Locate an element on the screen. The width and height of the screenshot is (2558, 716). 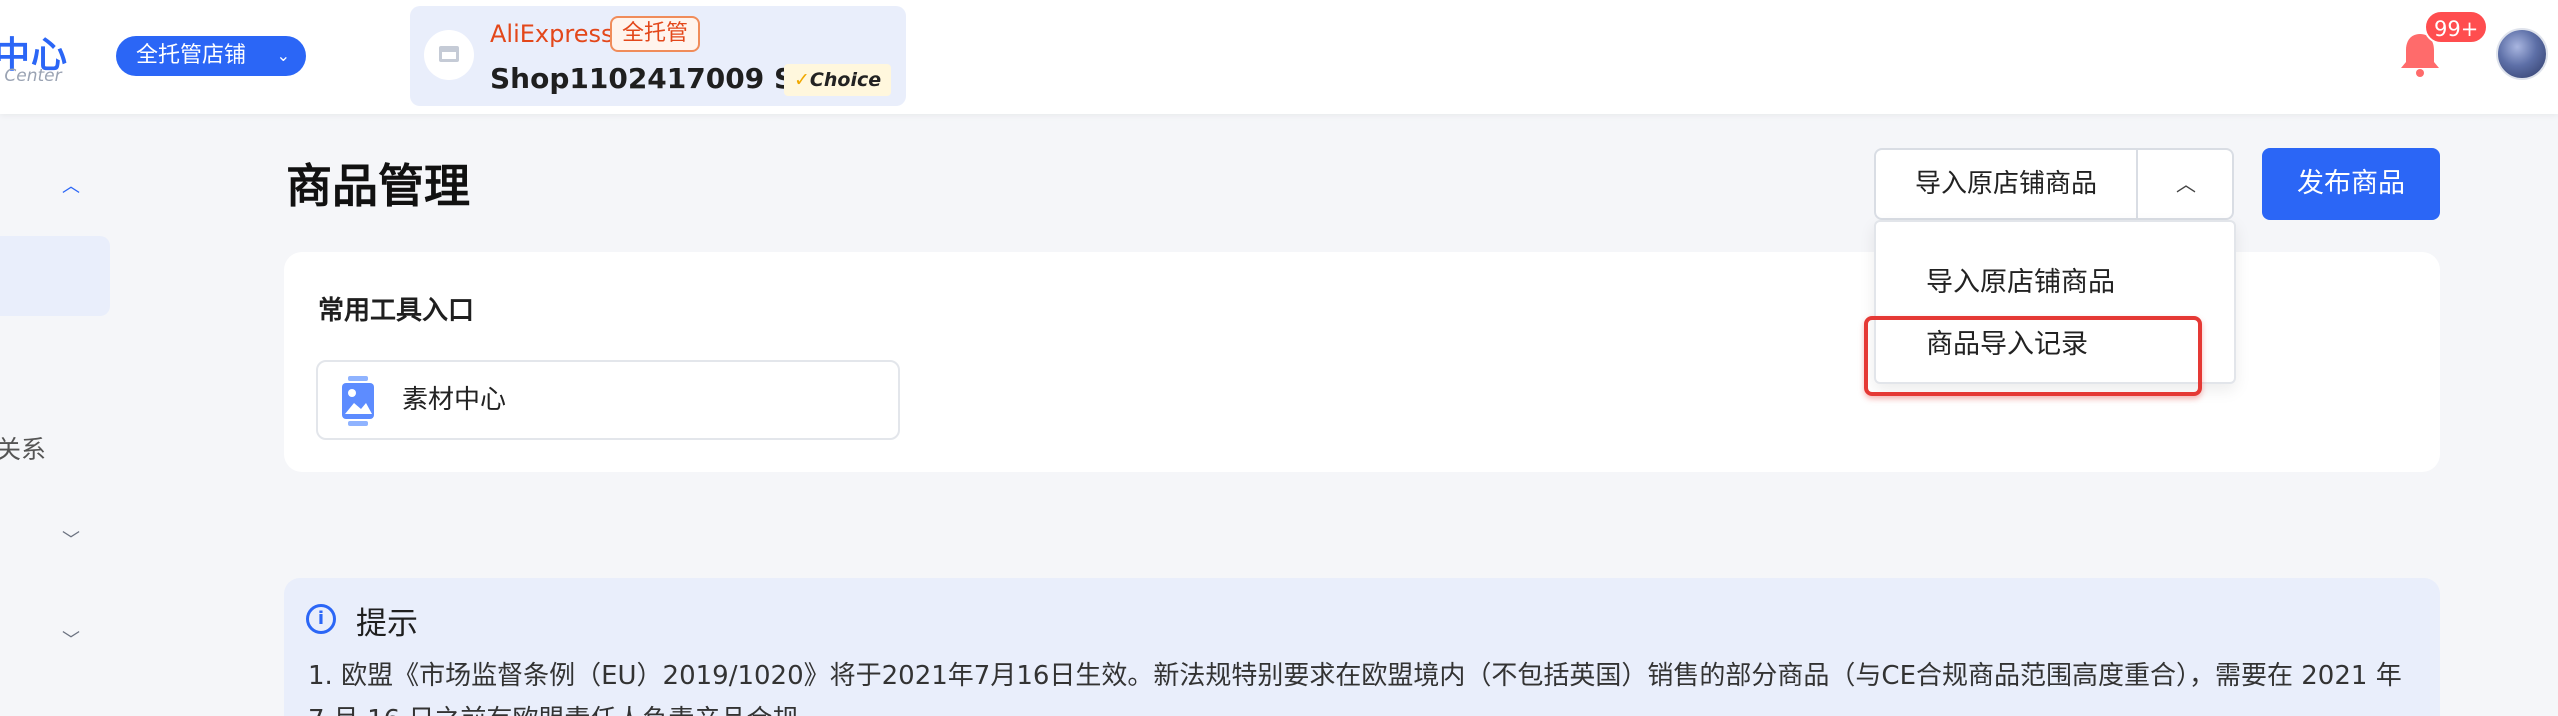
highlight-box is located at coordinates (2033, 356).